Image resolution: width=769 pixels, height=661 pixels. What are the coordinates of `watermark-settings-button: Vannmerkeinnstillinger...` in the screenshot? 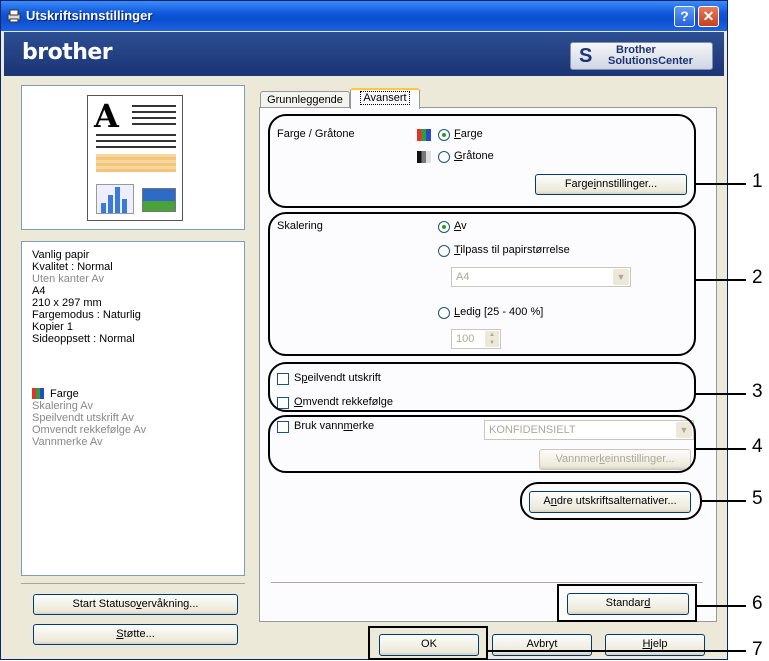 It's located at (615, 459).